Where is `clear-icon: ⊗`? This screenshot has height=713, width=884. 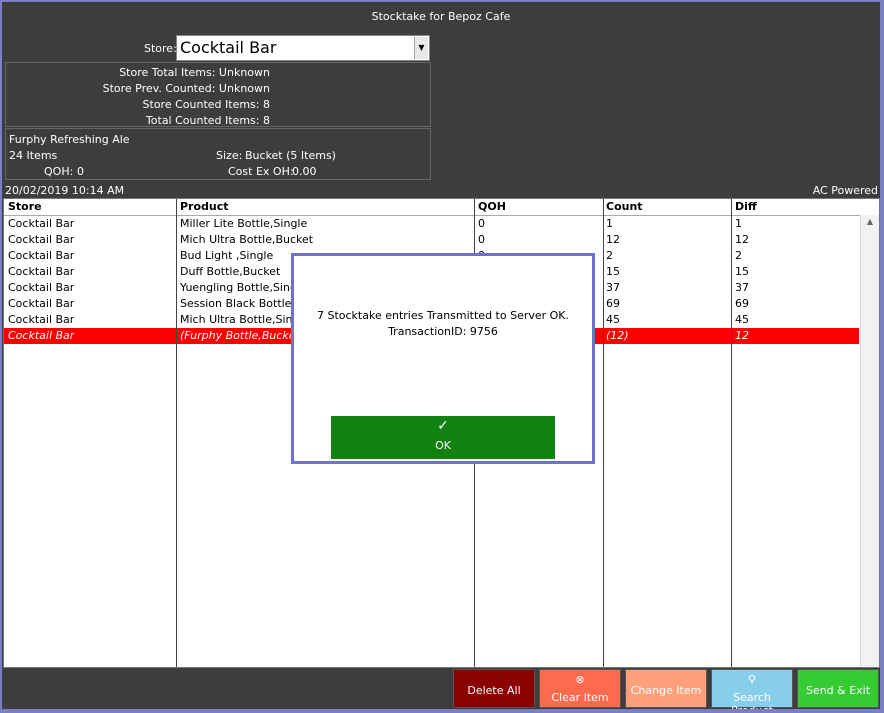
clear-icon: ⊗ is located at coordinates (580, 679).